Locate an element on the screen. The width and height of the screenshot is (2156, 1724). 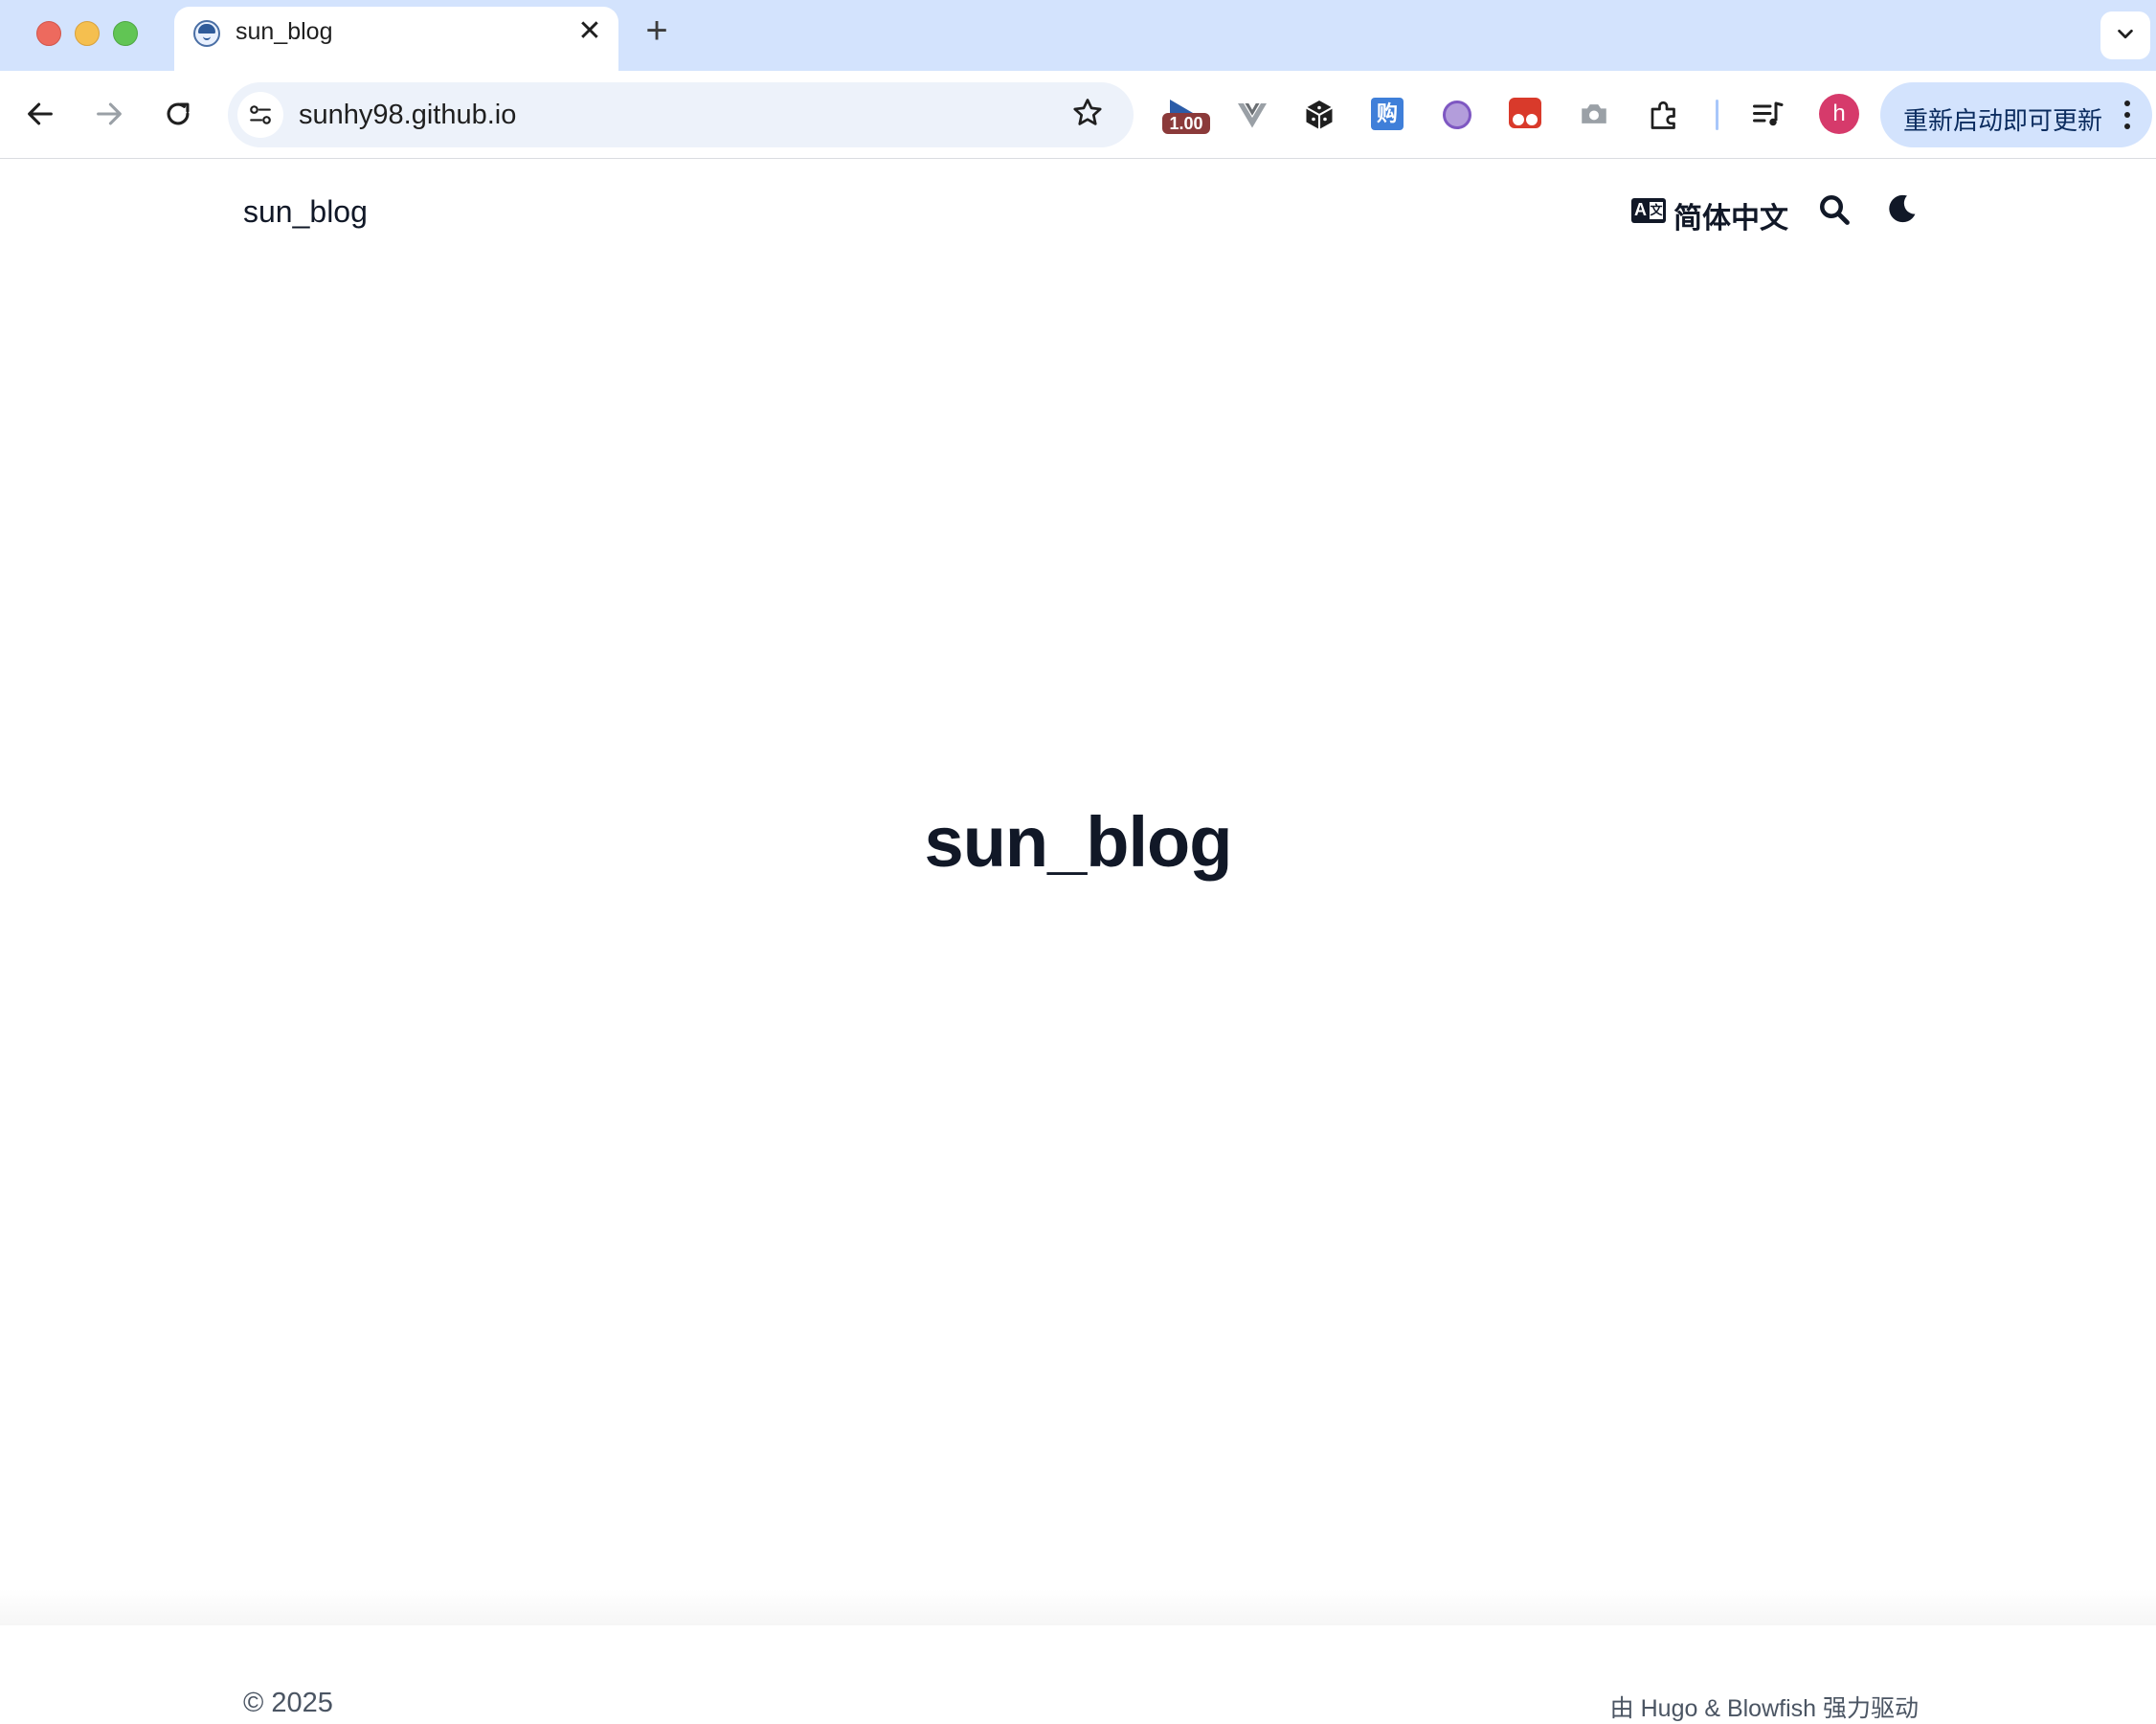
new-tab-button: + is located at coordinates (657, 31).